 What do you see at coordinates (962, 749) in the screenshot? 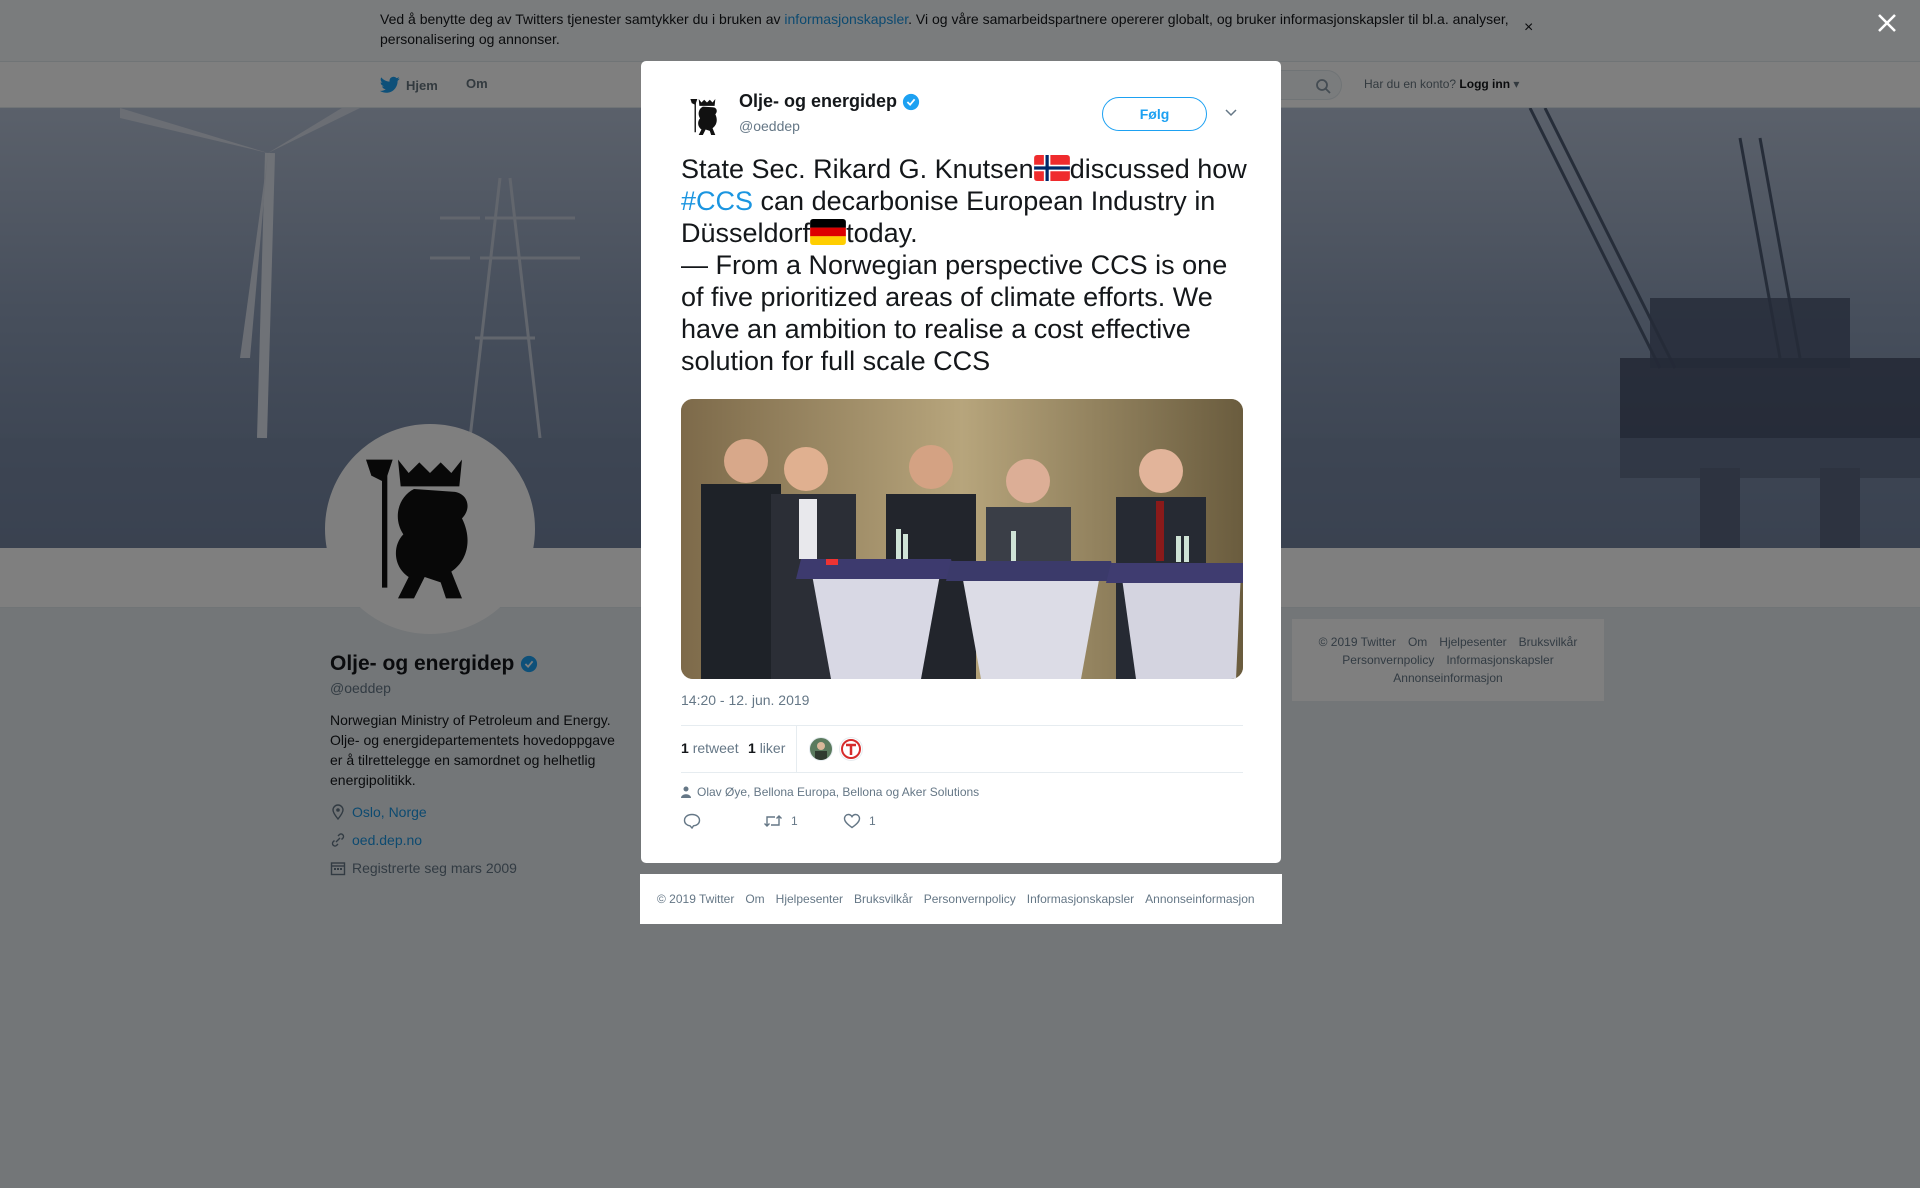
I see `tweet-stats: 1 retweet 1 liker` at bounding box center [962, 749].